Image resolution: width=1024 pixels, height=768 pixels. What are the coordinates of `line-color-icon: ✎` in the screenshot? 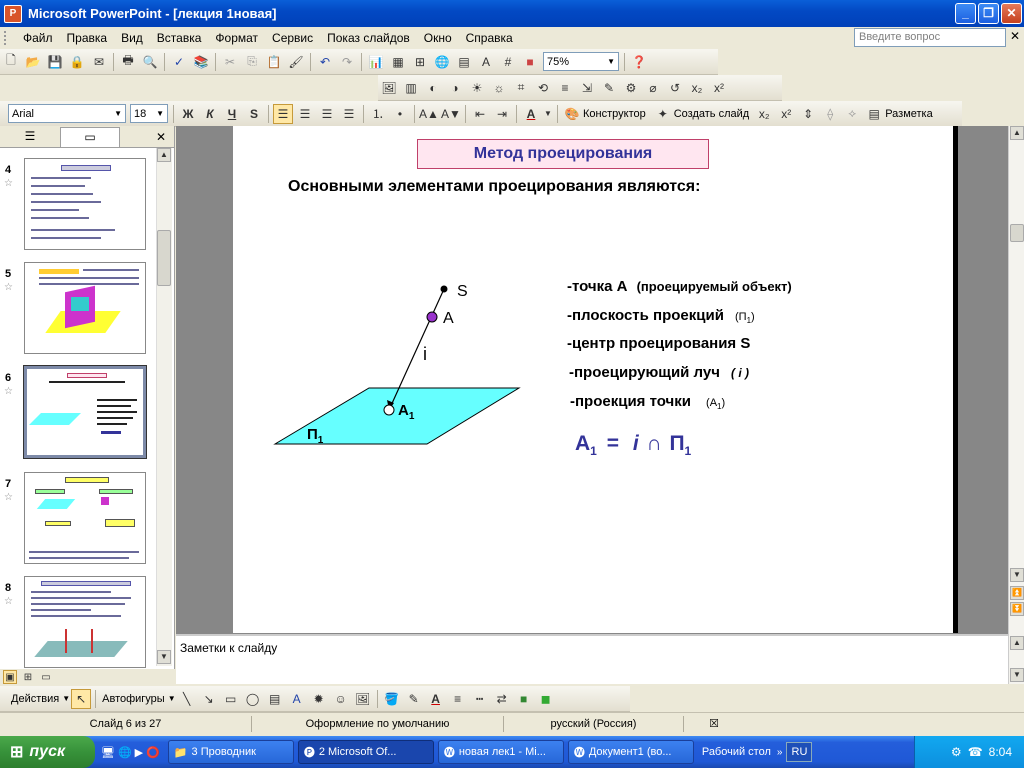 It's located at (414, 699).